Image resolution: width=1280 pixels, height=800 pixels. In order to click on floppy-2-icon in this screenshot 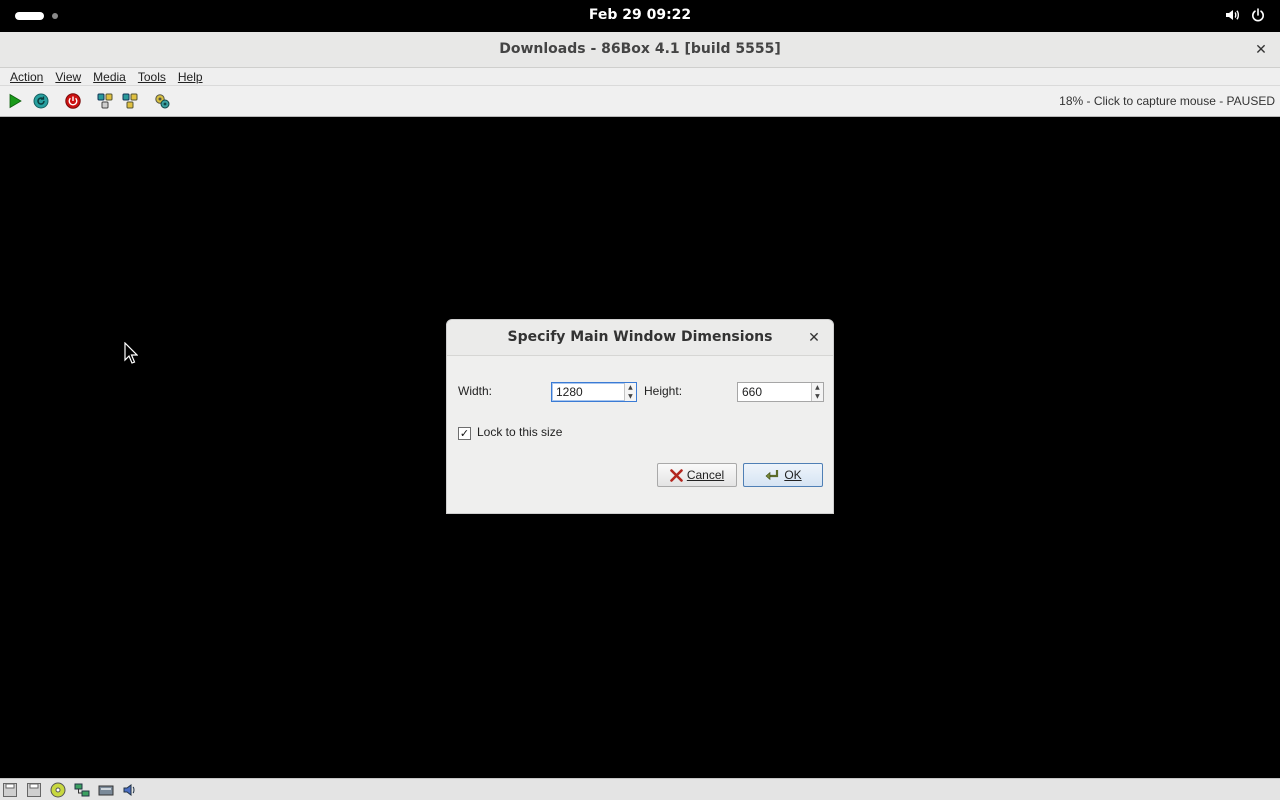, I will do `click(34, 790)`.